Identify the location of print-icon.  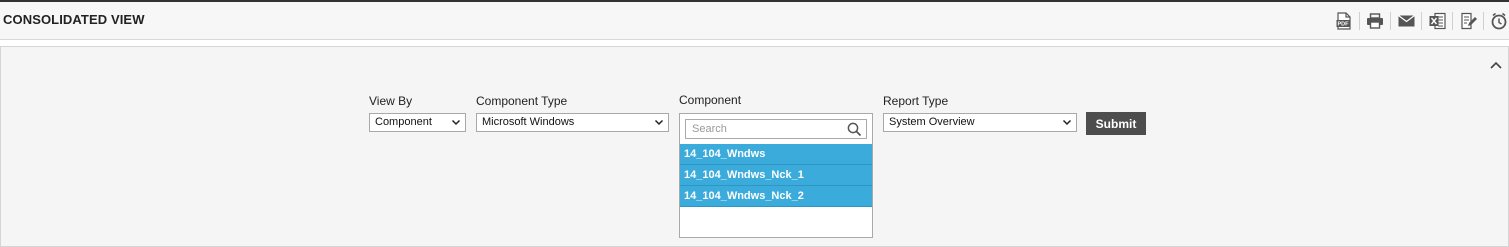
(1375, 21).